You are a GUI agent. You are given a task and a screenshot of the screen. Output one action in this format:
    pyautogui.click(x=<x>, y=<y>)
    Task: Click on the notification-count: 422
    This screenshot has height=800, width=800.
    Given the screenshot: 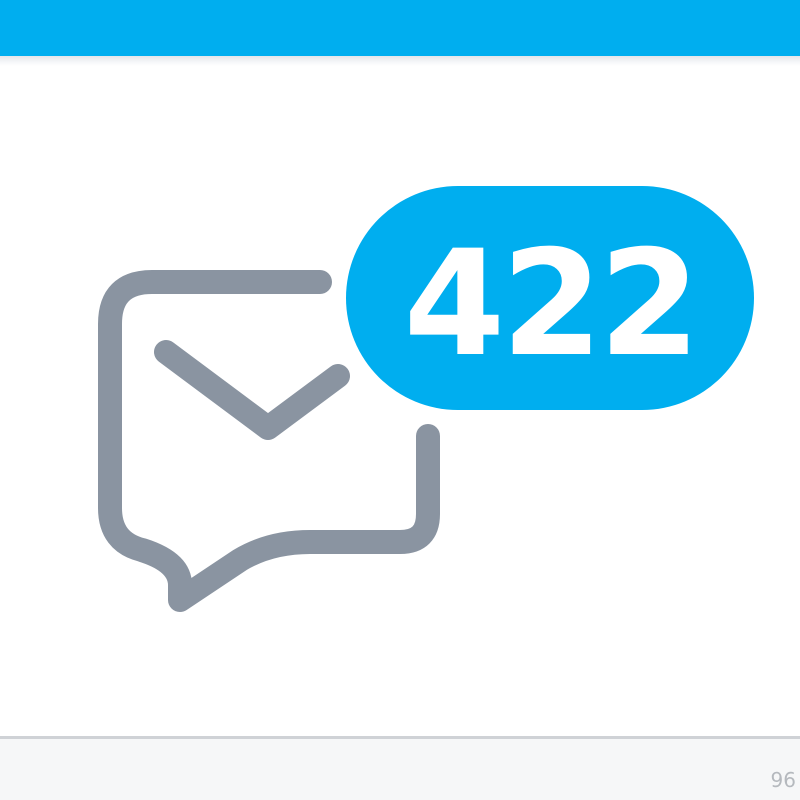 What is the action you would take?
    pyautogui.click(x=552, y=304)
    